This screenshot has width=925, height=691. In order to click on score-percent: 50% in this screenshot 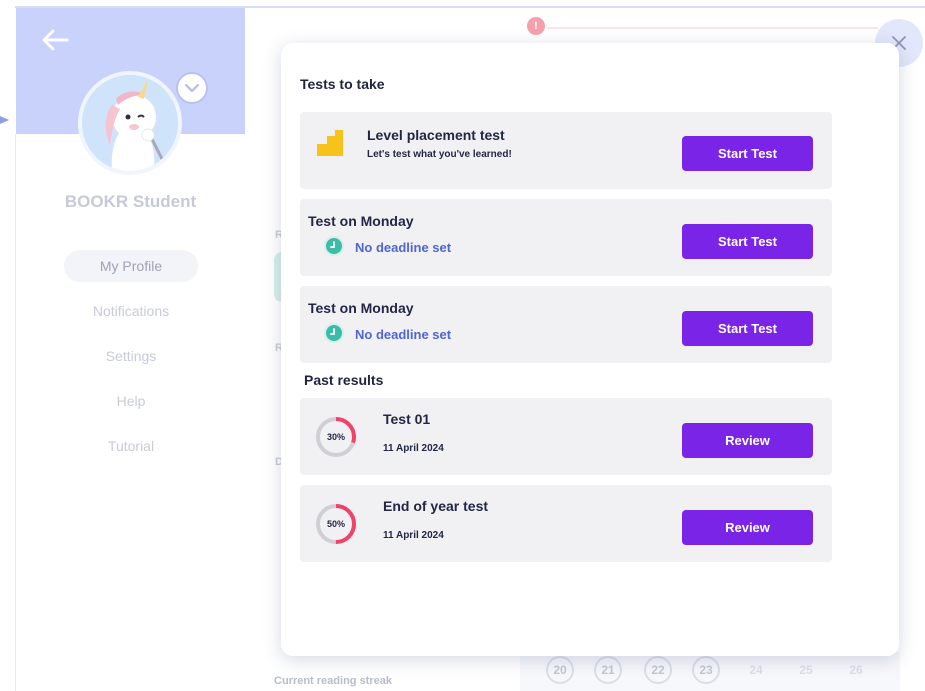, I will do `click(335, 524)`.